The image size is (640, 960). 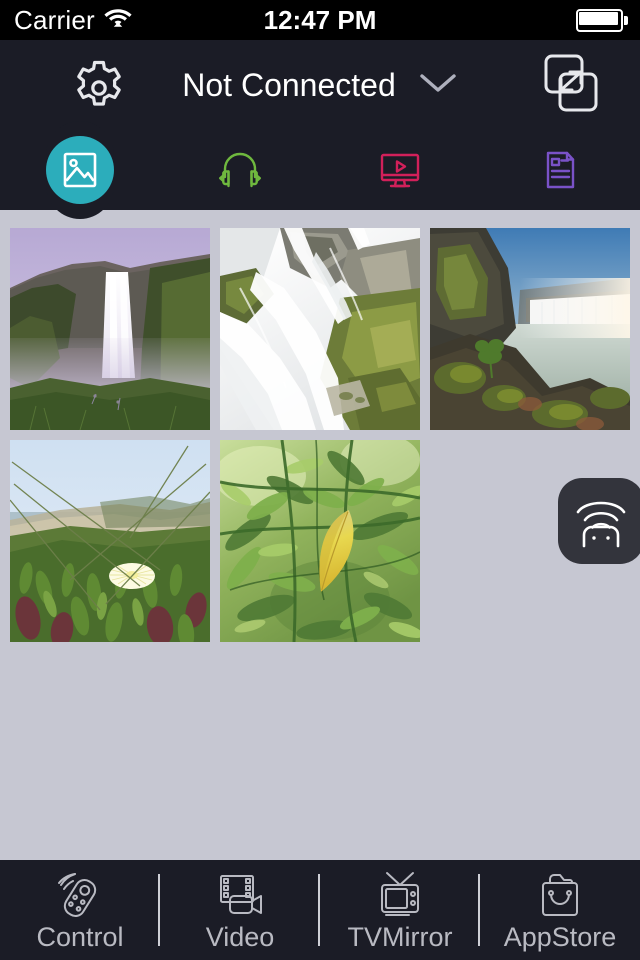 I want to click on appstore-bag-icon, so click(x=560, y=896).